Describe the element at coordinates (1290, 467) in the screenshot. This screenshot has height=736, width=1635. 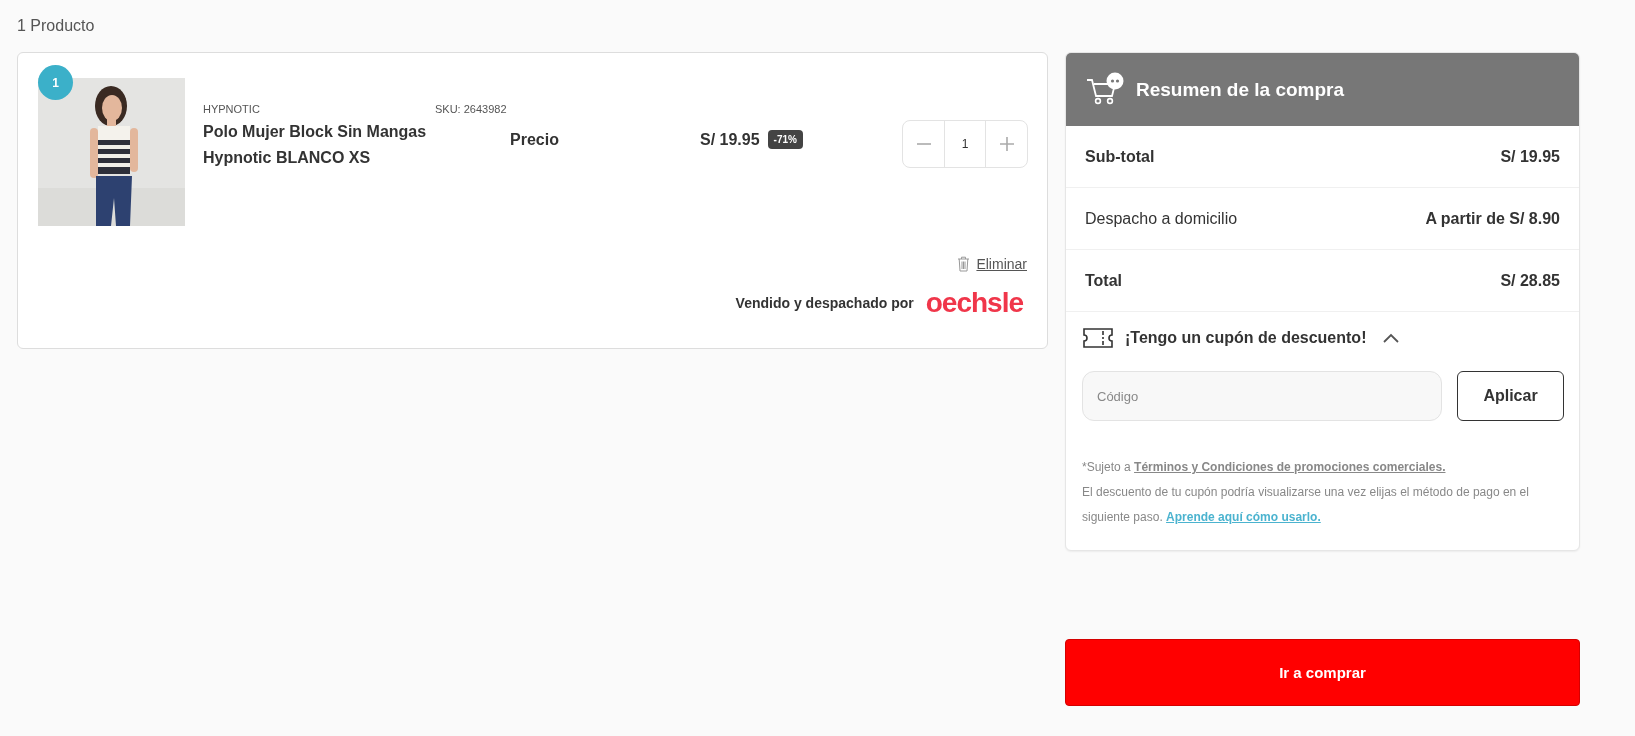
I see `terms-link: Términos y Condiciones de promociones comerciales.` at that location.